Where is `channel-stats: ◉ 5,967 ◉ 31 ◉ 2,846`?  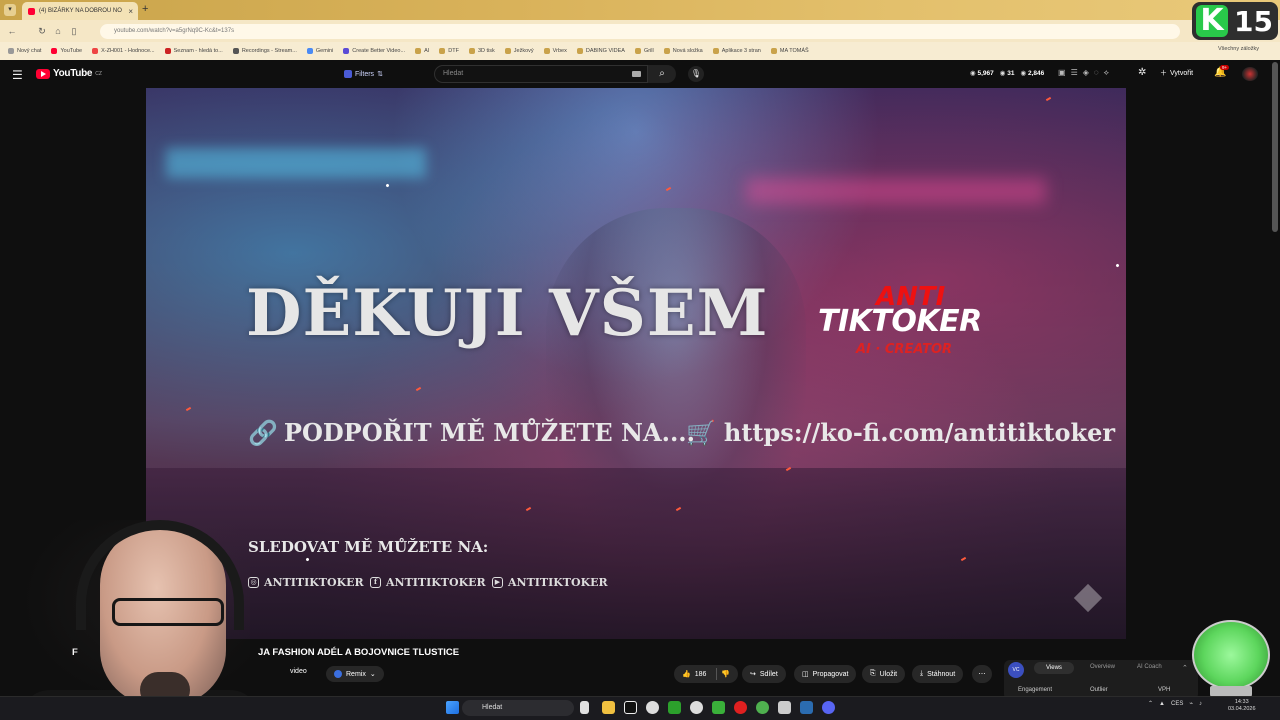 channel-stats: ◉ 5,967 ◉ 31 ◉ 2,846 is located at coordinates (1007, 73).